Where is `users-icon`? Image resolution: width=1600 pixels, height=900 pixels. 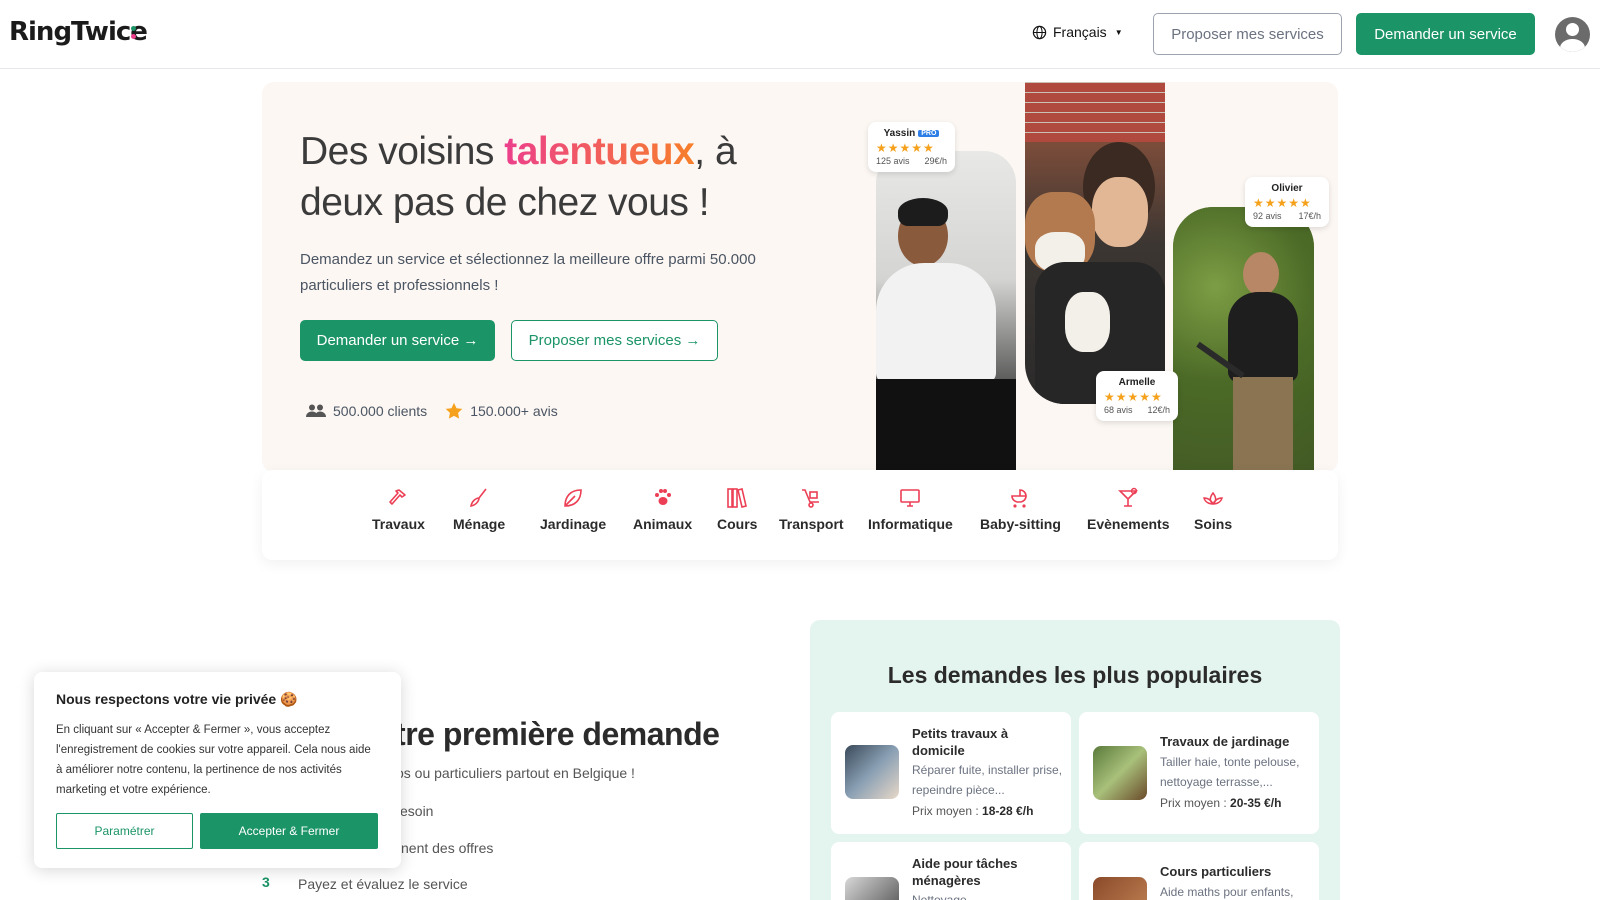 users-icon is located at coordinates (316, 410).